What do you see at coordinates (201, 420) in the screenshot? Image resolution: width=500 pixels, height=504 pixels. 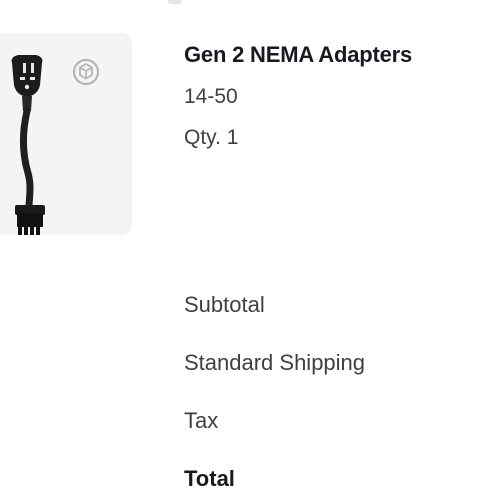 I see `tax-label: Tax` at bounding box center [201, 420].